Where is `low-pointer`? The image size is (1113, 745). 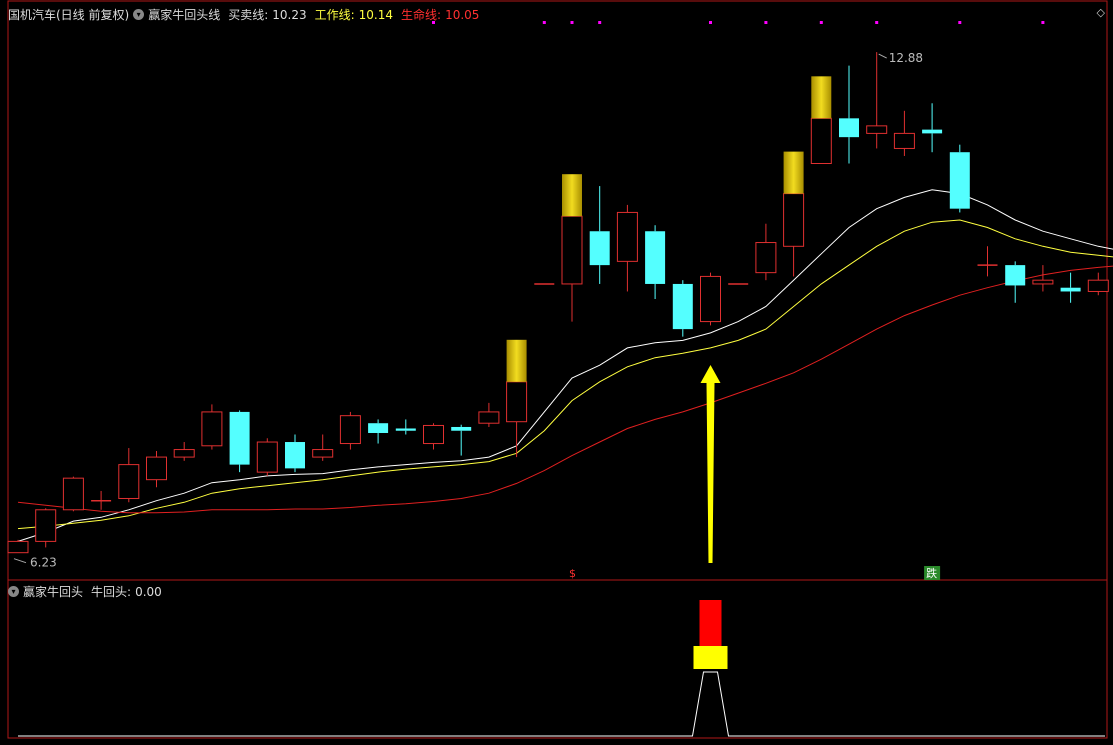 low-pointer is located at coordinates (20, 561).